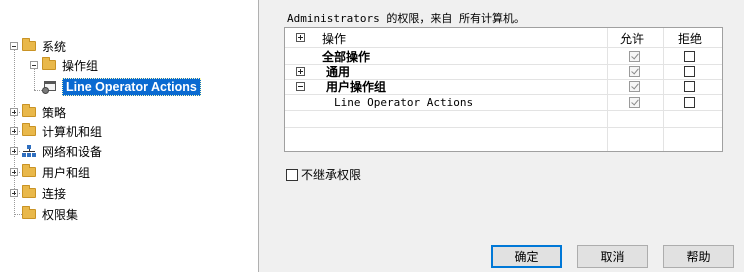 This screenshot has width=744, height=272. What do you see at coordinates (690, 38) in the screenshot?
I see `column-header-deny: 拒绝` at bounding box center [690, 38].